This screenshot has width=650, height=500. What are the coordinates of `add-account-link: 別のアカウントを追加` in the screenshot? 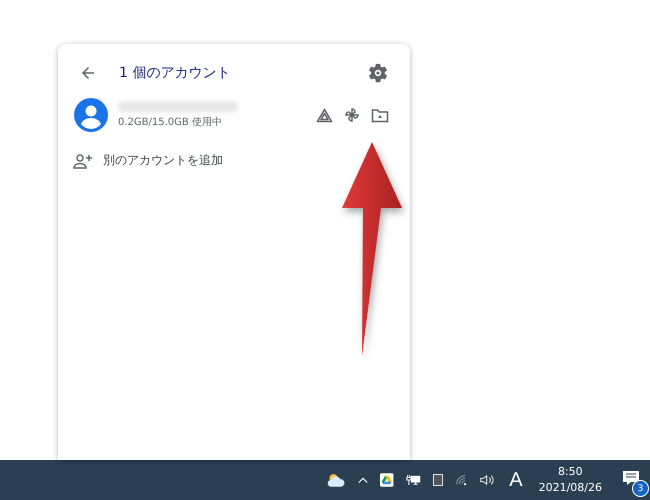 It's located at (163, 160).